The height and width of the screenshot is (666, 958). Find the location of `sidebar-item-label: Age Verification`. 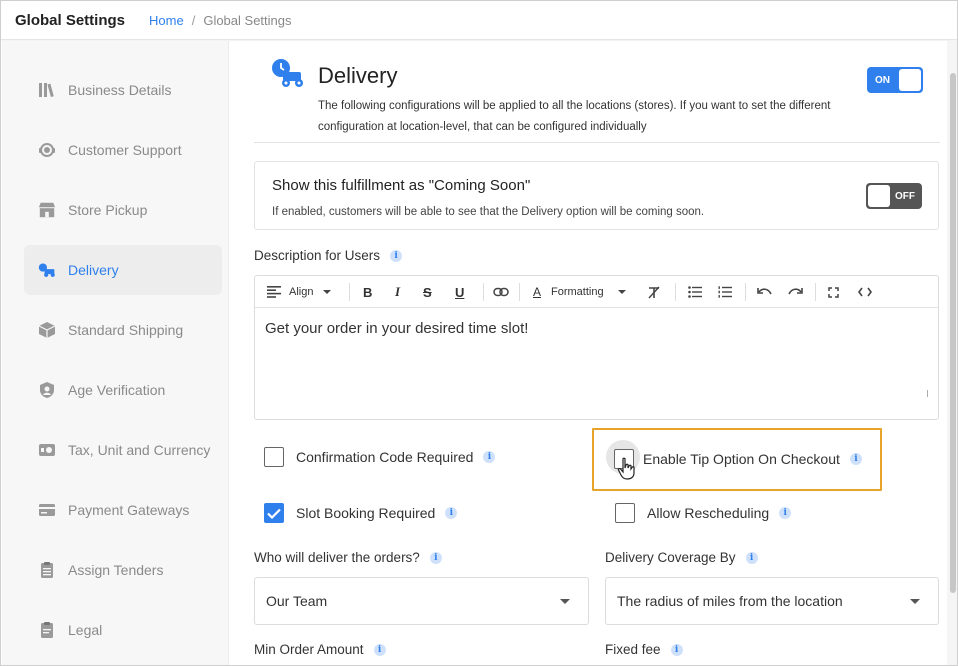

sidebar-item-label: Age Verification is located at coordinates (117, 390).